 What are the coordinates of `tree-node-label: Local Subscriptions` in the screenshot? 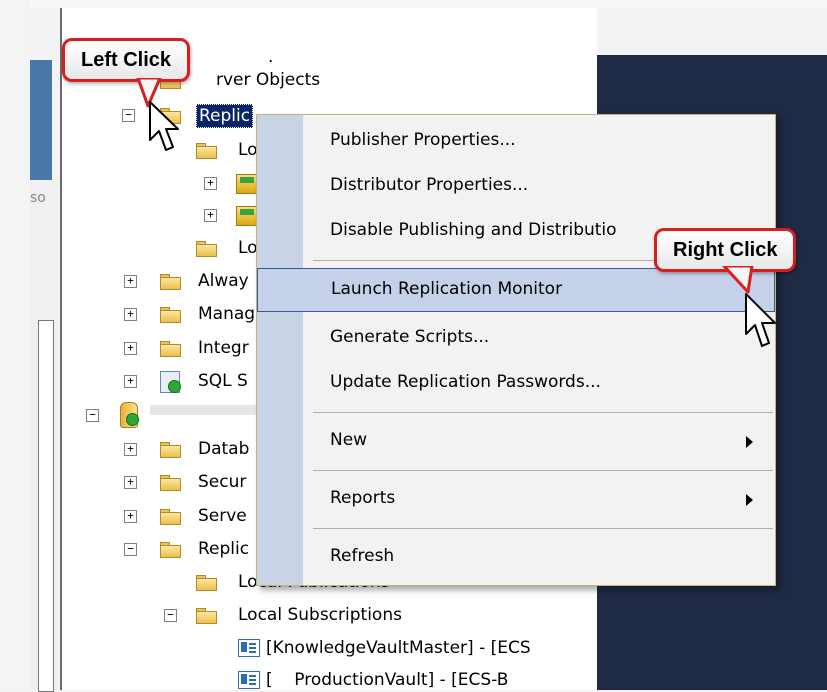 It's located at (320, 615).